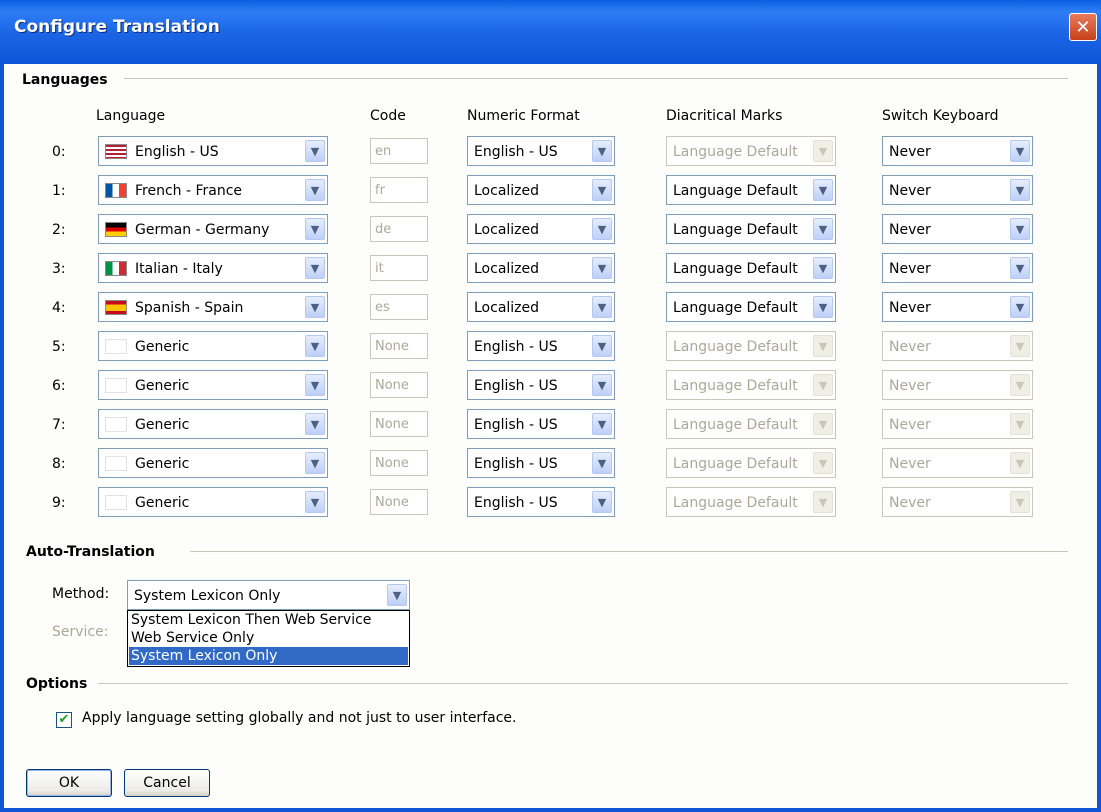 The width and height of the screenshot is (1101, 812). What do you see at coordinates (59, 269) in the screenshot?
I see `row-index: 3:` at bounding box center [59, 269].